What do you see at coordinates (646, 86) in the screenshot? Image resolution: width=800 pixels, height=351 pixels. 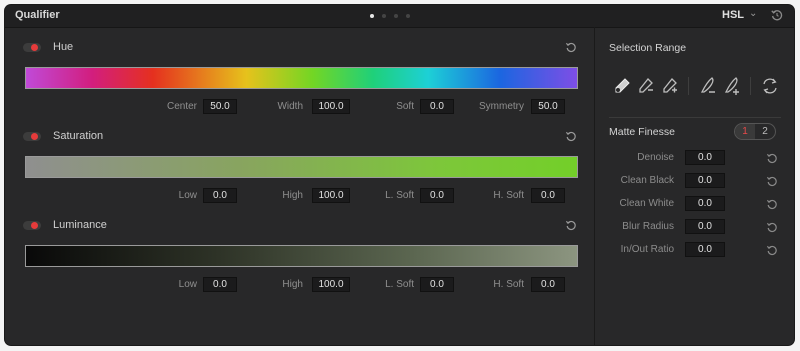 I see `picker-subtract-icon` at bounding box center [646, 86].